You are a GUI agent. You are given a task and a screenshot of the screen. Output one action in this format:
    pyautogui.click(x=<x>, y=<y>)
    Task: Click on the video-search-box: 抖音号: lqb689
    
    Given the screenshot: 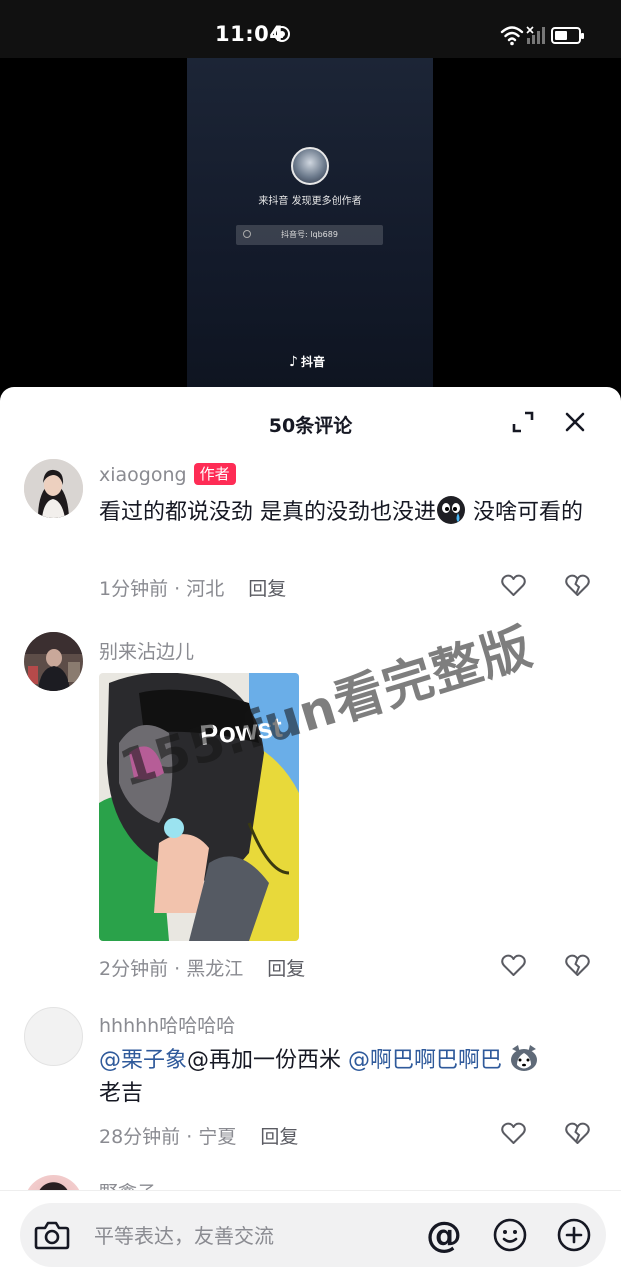 What is the action you would take?
    pyautogui.click(x=309, y=235)
    